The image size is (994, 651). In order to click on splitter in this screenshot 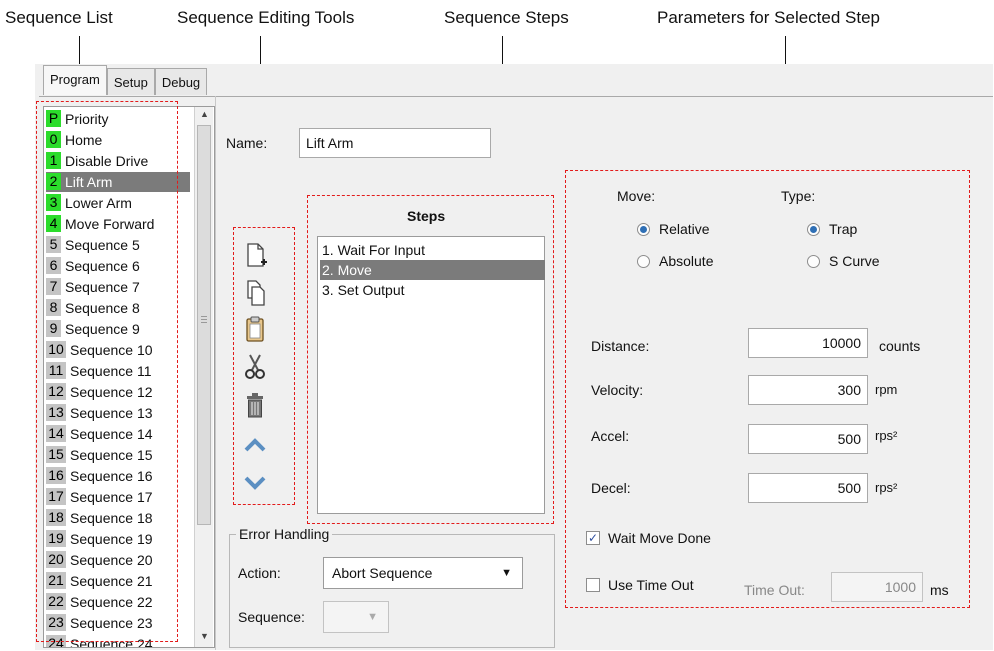, I will do `click(215, 373)`.